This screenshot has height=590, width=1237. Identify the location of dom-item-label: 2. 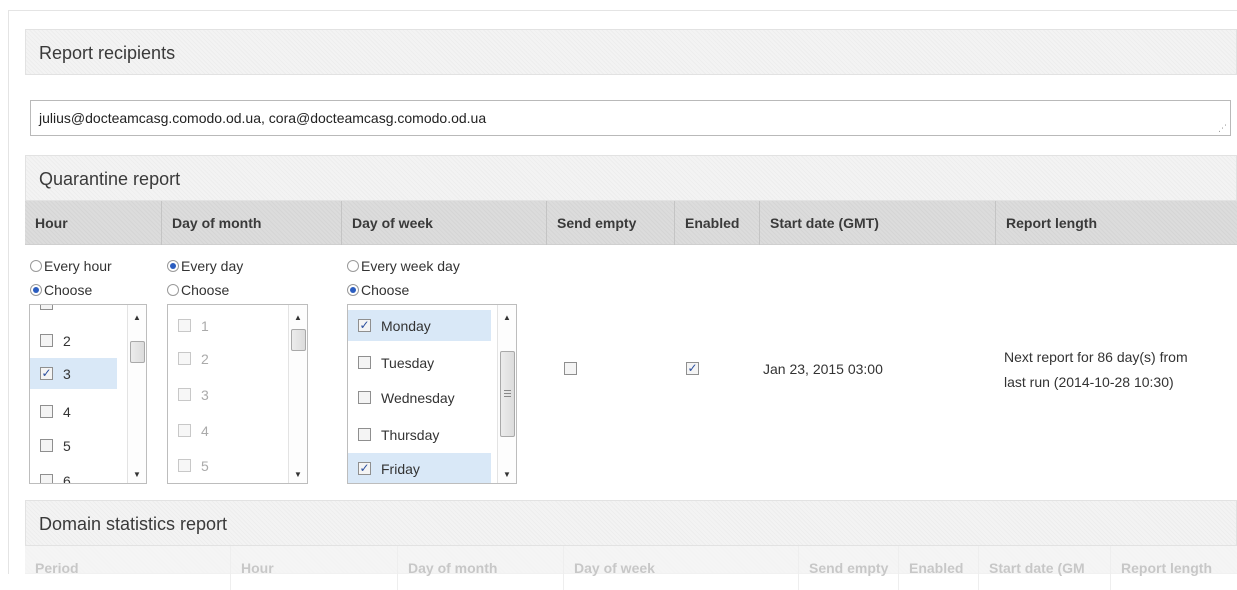
(205, 358).